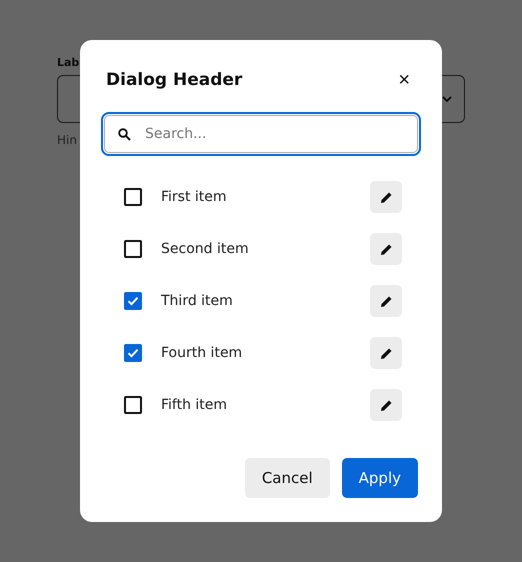 This screenshot has height=562, width=522. What do you see at coordinates (447, 99) in the screenshot?
I see `caret-icon` at bounding box center [447, 99].